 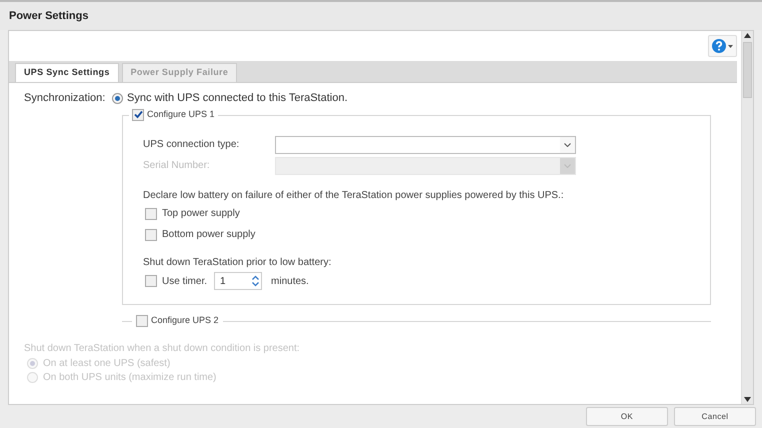 I want to click on checkbox-label: Bottom power supply, so click(x=209, y=234).